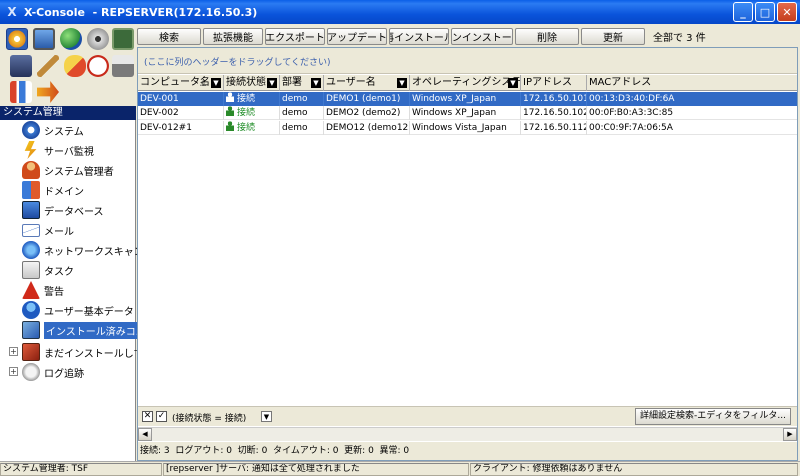 Image resolution: width=800 pixels, height=476 pixels. What do you see at coordinates (634, 469) in the screenshot?
I see `status-client: クライアント: 修理依頼はありません` at bounding box center [634, 469].